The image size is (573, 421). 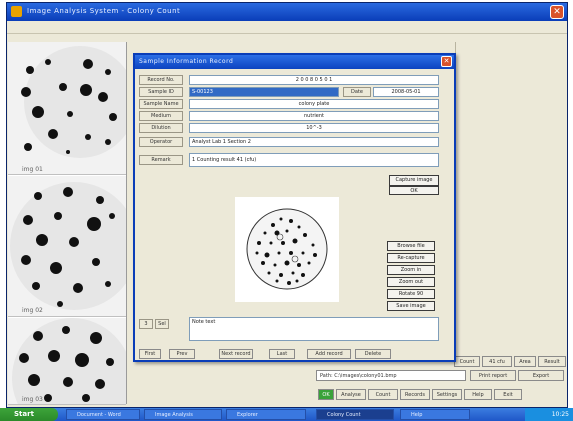 I want to click on system-tray-clock: 10:25, so click(x=549, y=414).